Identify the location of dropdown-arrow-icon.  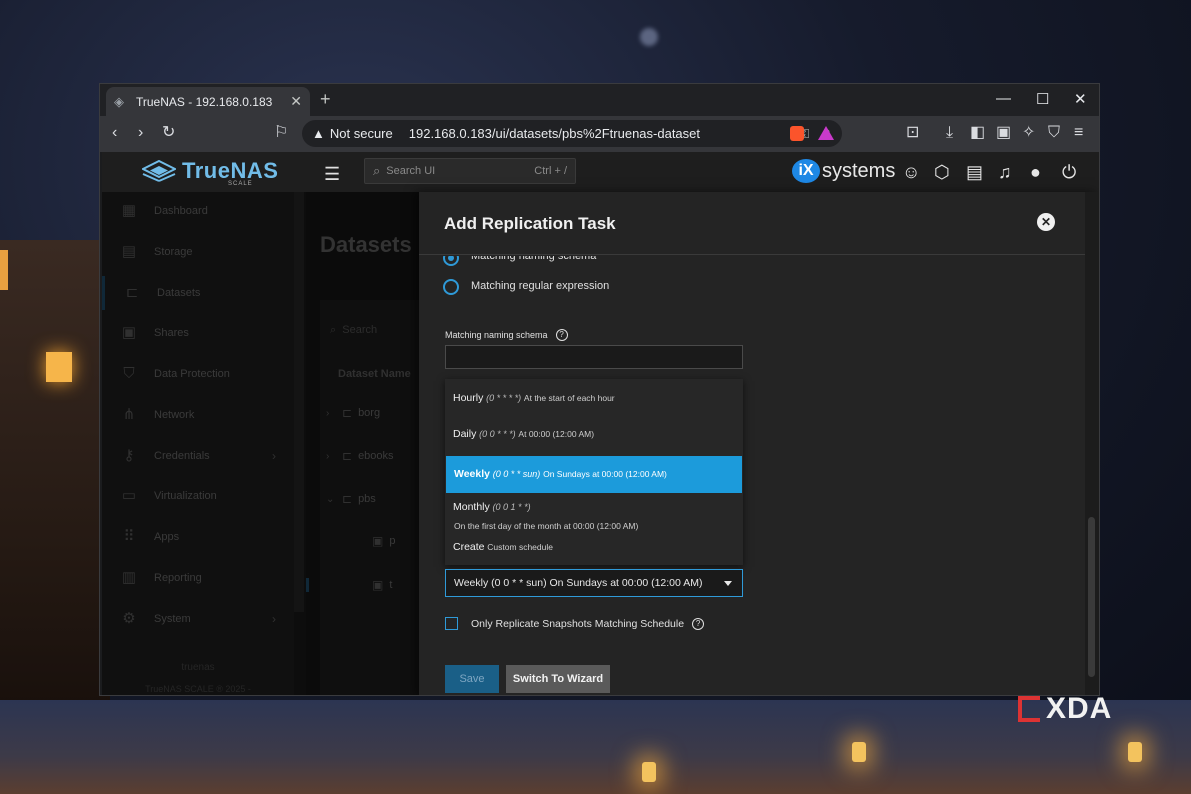
(728, 583).